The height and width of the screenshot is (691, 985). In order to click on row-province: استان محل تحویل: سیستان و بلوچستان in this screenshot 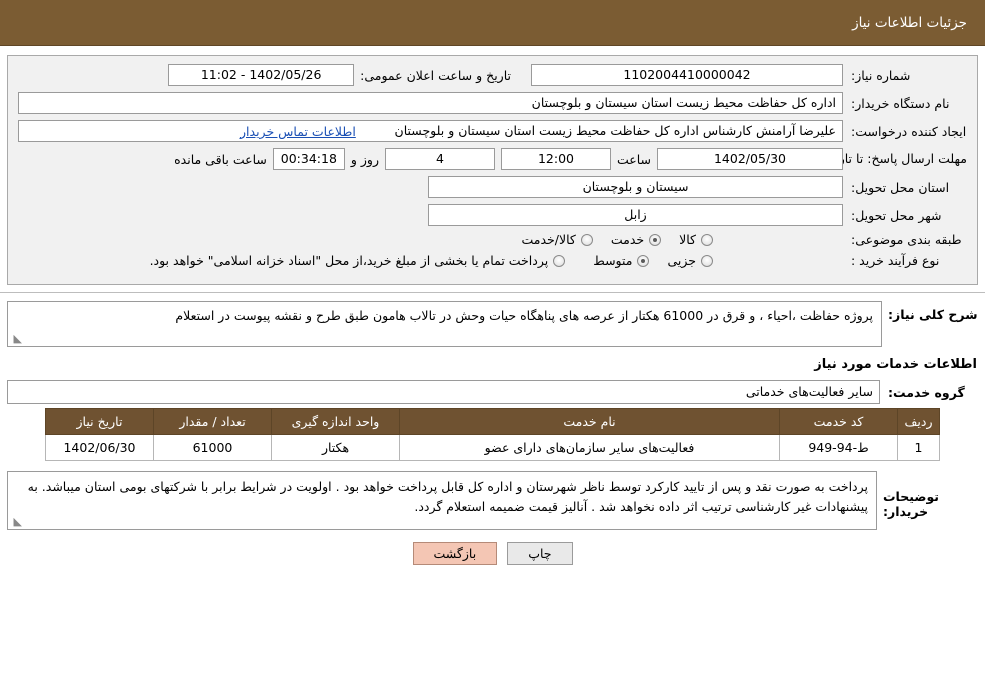, I will do `click(492, 187)`.